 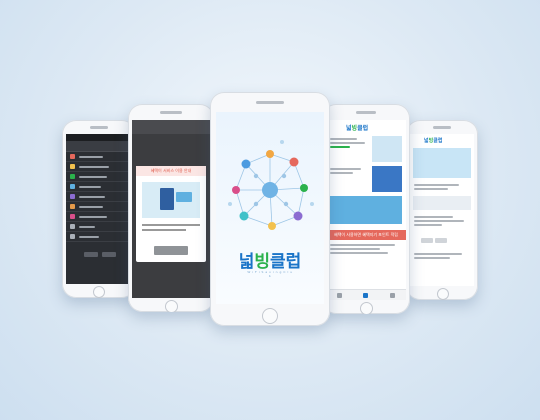 What do you see at coordinates (442, 203) in the screenshot?
I see `info-tile` at bounding box center [442, 203].